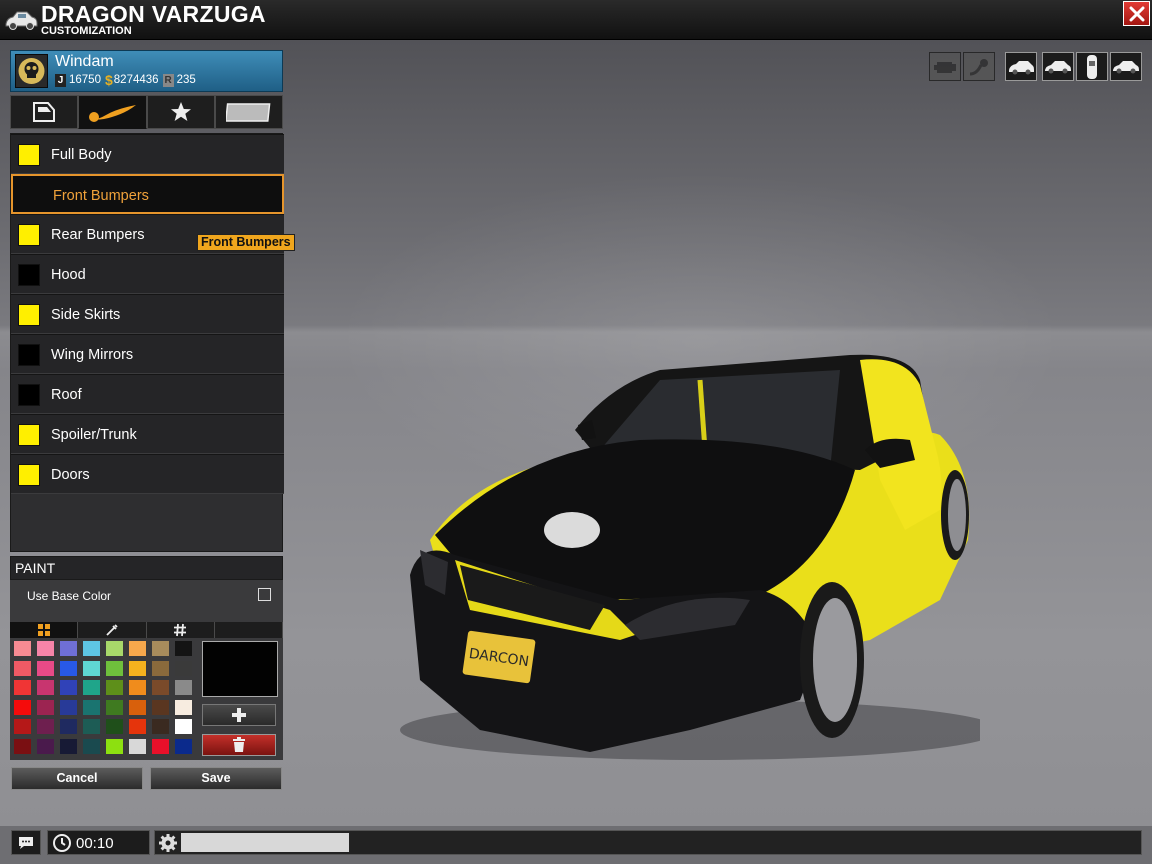 This screenshot has height=864, width=1152. I want to click on tab-parts, so click(44, 112).